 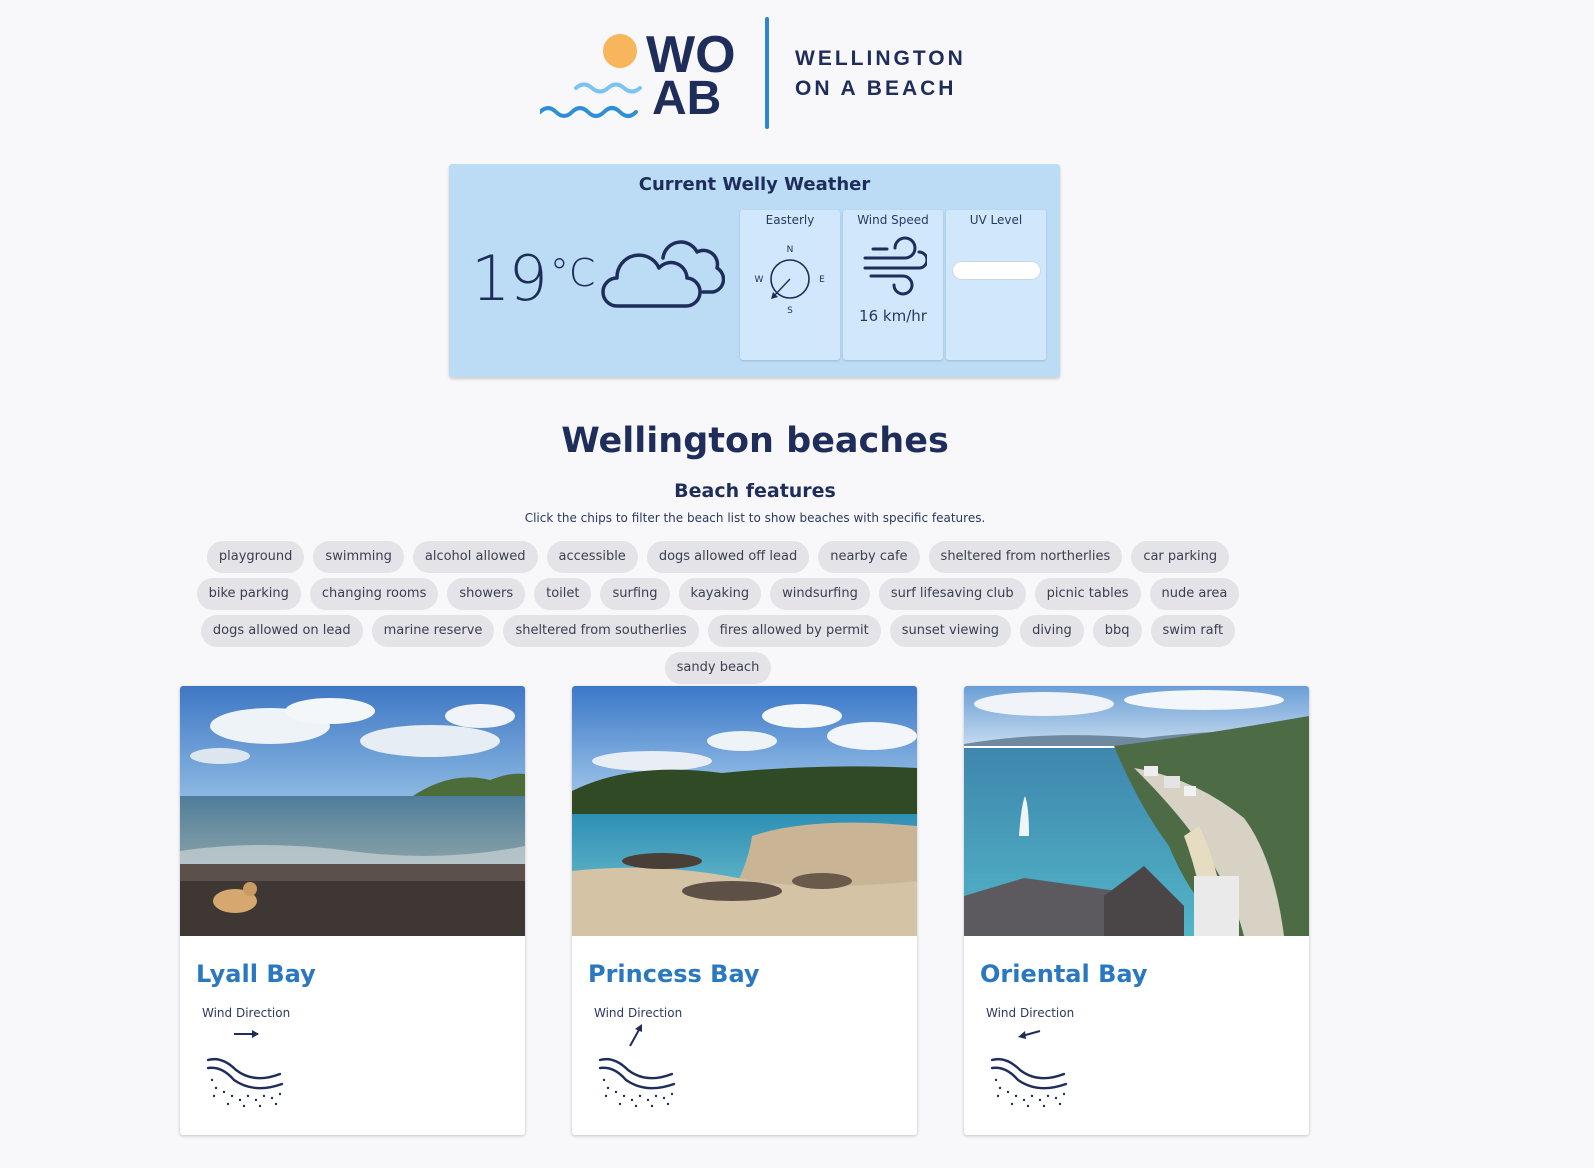 I want to click on arrow-west-icon, so click(x=1029, y=1034).